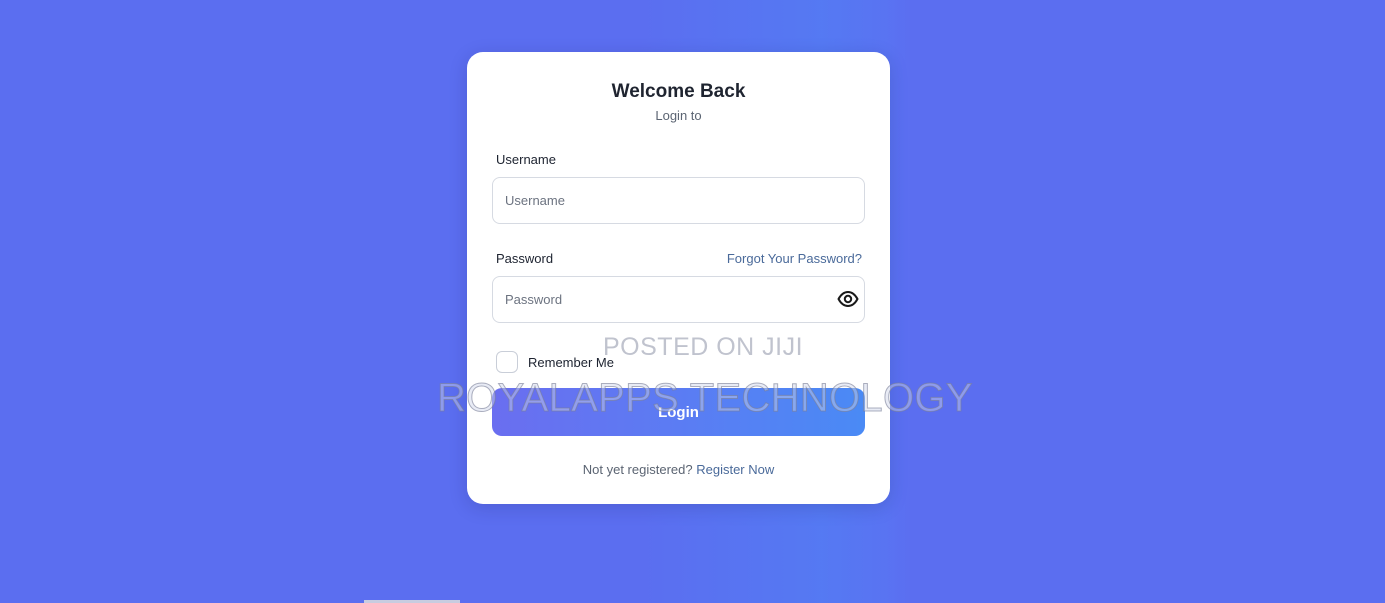  What do you see at coordinates (678, 412) in the screenshot?
I see `login-button: Login` at bounding box center [678, 412].